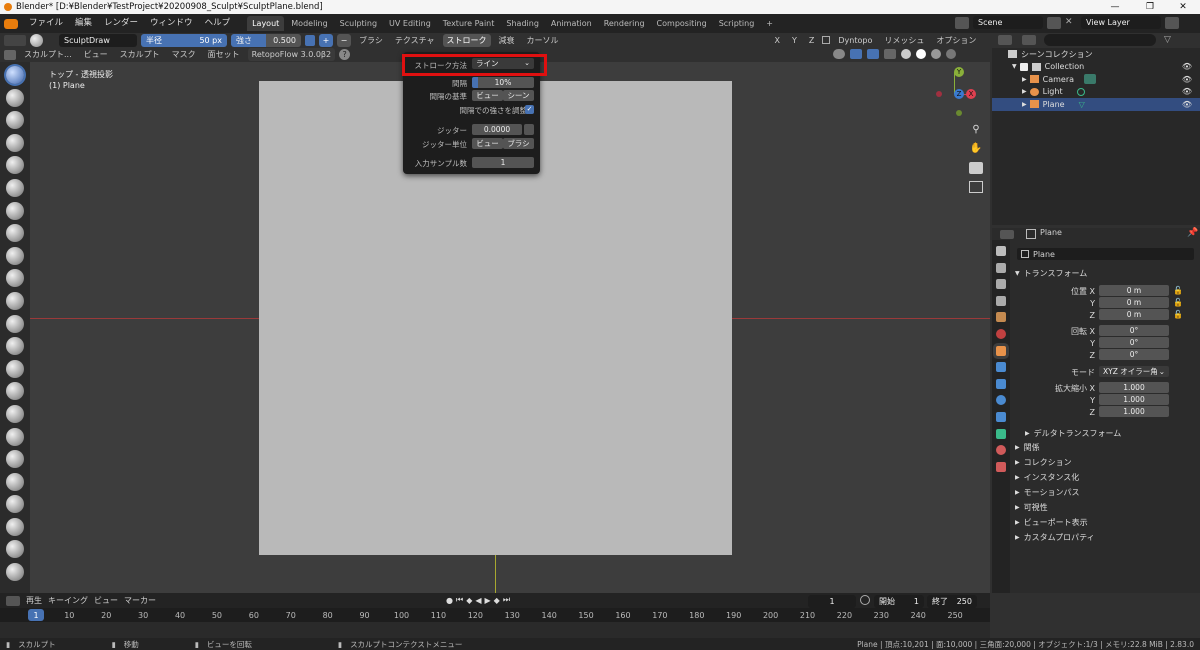  I want to click on light-visibility-icon: 👁, so click(1187, 91).